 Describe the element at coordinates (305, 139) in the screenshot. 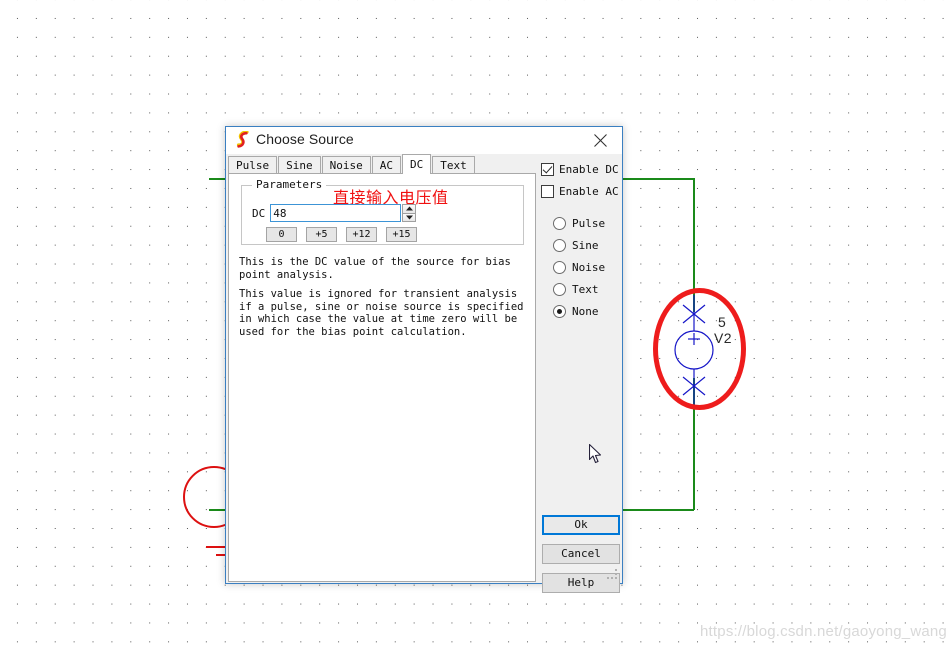

I see `dialog-title: Choose Source` at that location.